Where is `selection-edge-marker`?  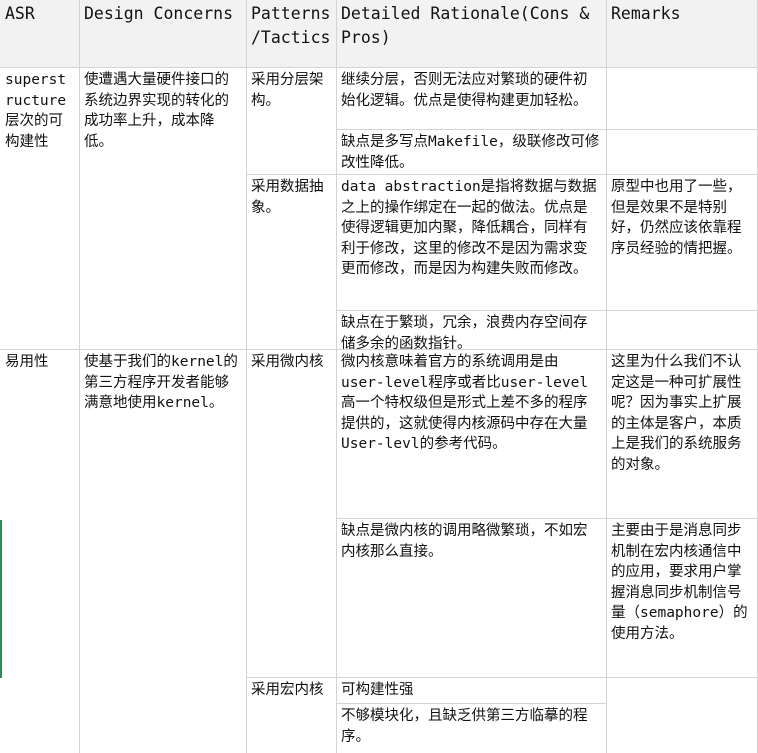
selection-edge-marker is located at coordinates (1, 599).